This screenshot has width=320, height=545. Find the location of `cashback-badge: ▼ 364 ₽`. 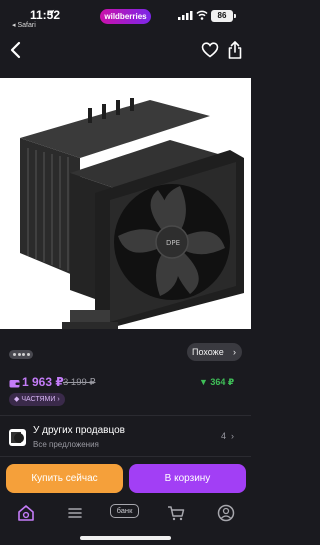

cashback-badge: ▼ 364 ₽ is located at coordinates (216, 382).